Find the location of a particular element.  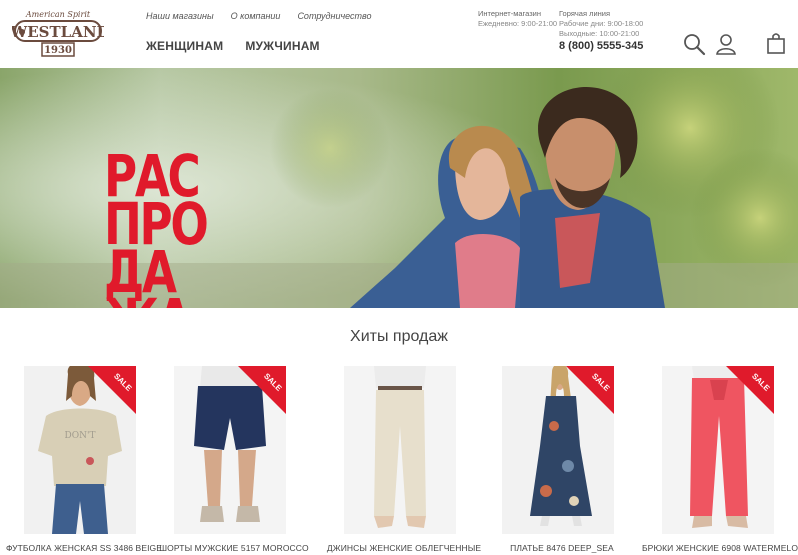

top-links: Наши магазины О компании Сотрудничество is located at coordinates (259, 16).